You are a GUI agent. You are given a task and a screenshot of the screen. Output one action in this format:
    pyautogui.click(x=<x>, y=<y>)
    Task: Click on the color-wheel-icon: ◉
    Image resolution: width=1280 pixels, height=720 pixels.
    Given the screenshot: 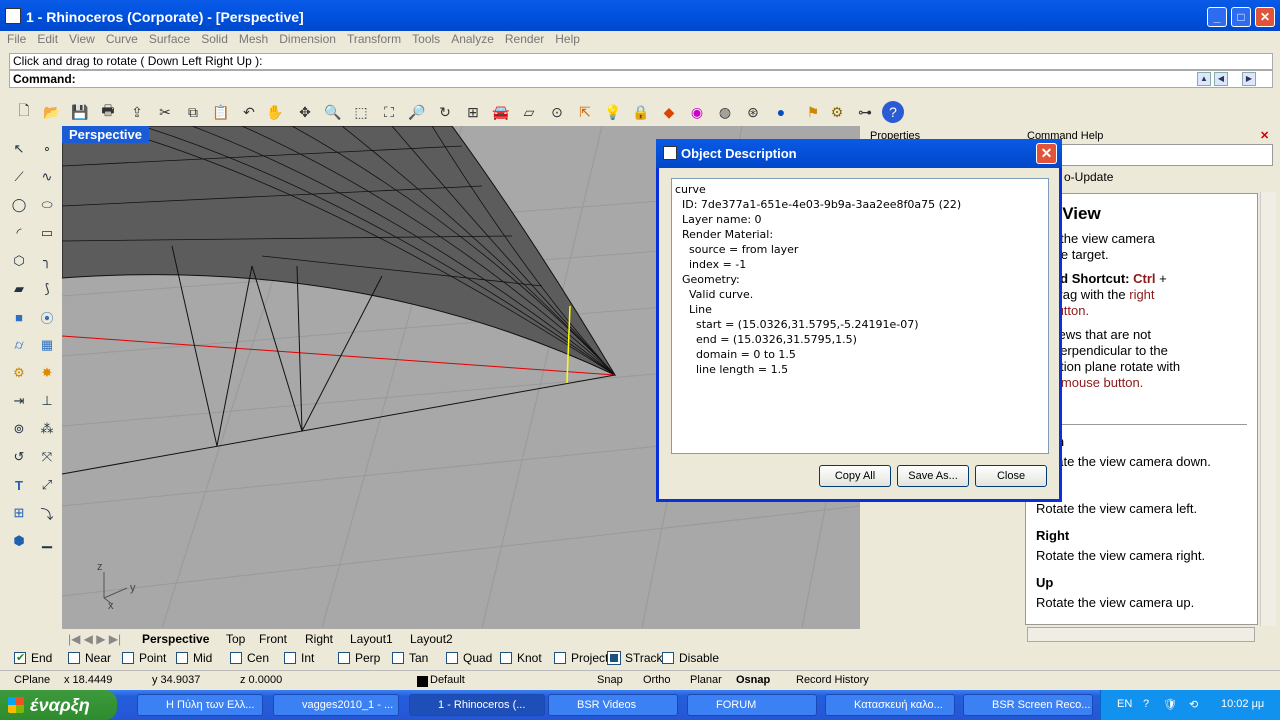 What is the action you would take?
    pyautogui.click(x=697, y=112)
    